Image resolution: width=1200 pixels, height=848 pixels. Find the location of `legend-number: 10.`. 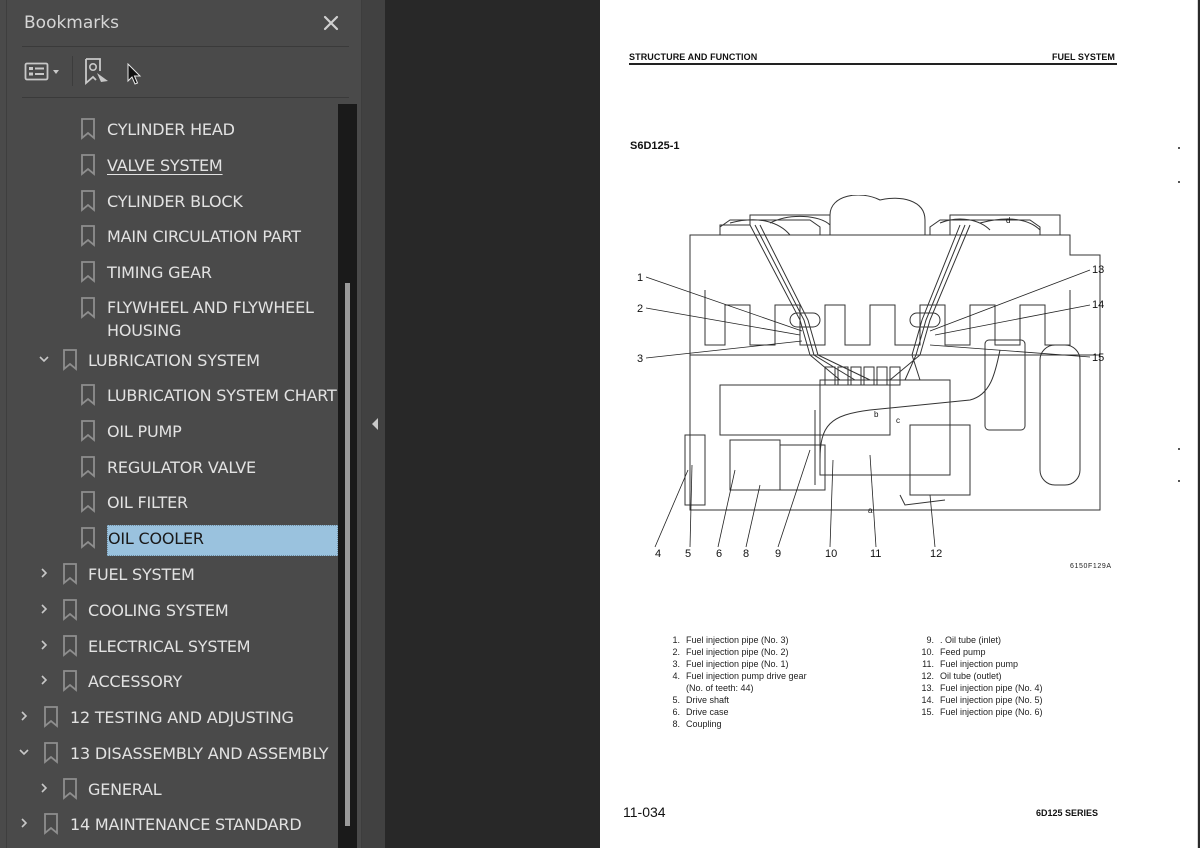

legend-number: 10. is located at coordinates (927, 652).